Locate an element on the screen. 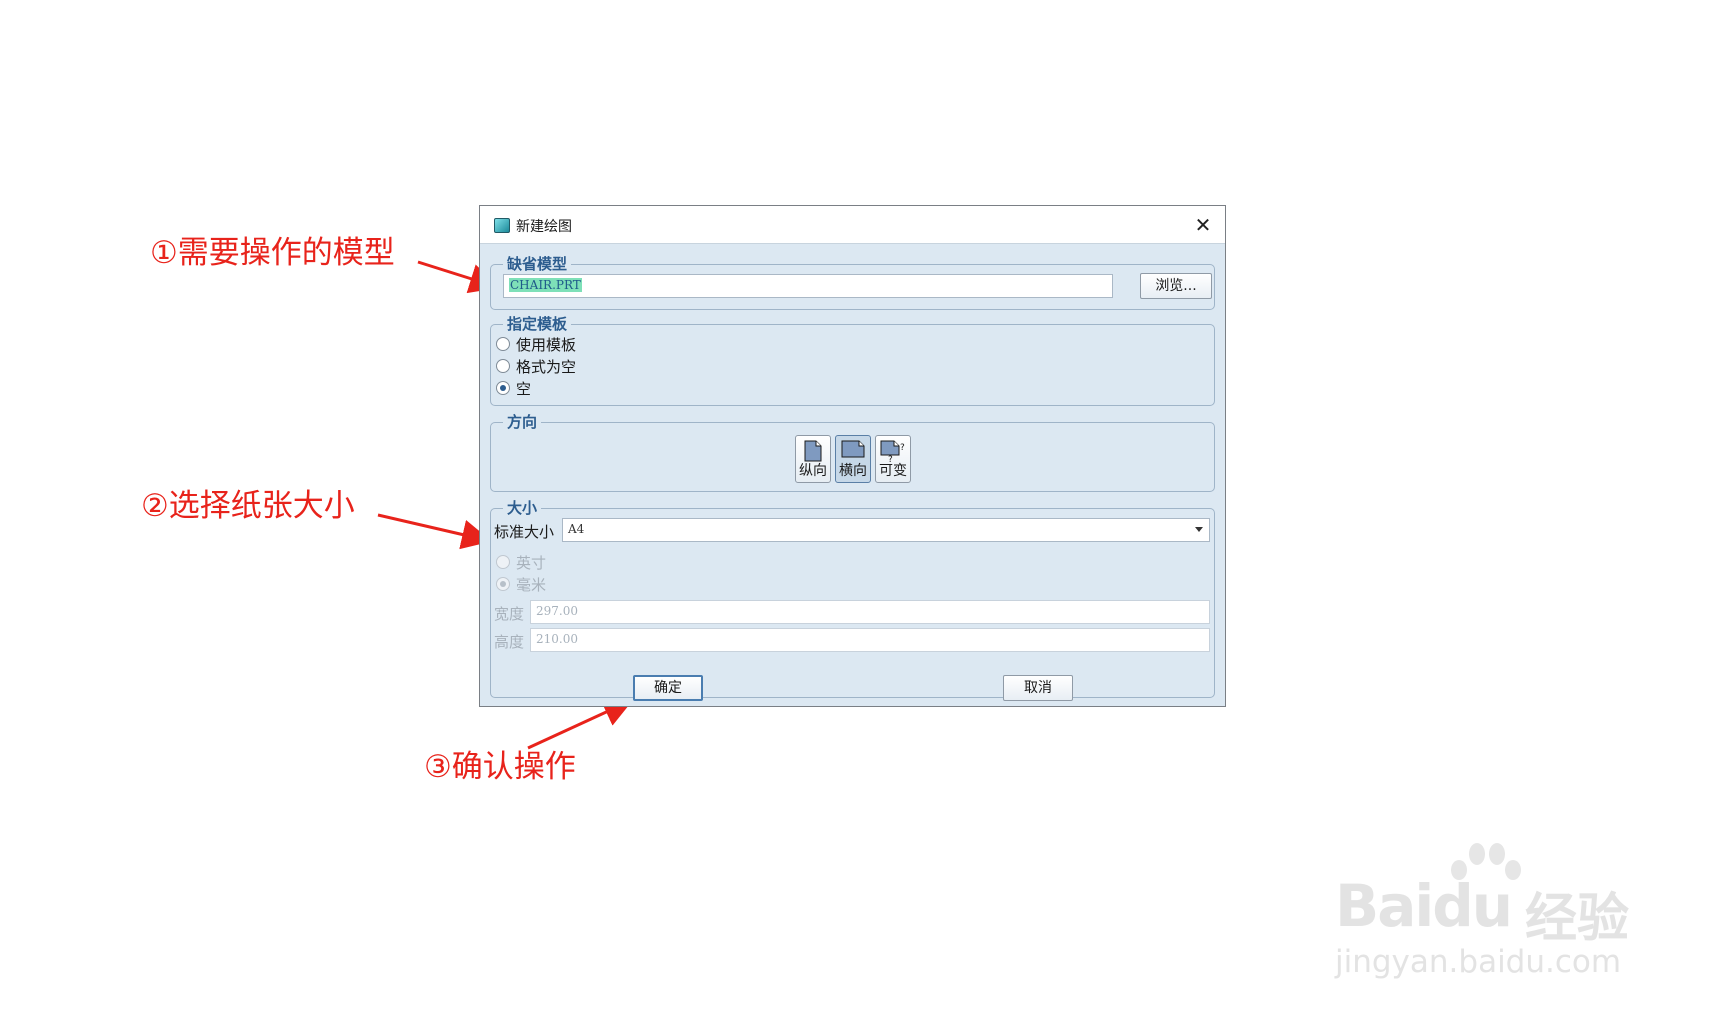  option-label: 格式为空 is located at coordinates (546, 367).